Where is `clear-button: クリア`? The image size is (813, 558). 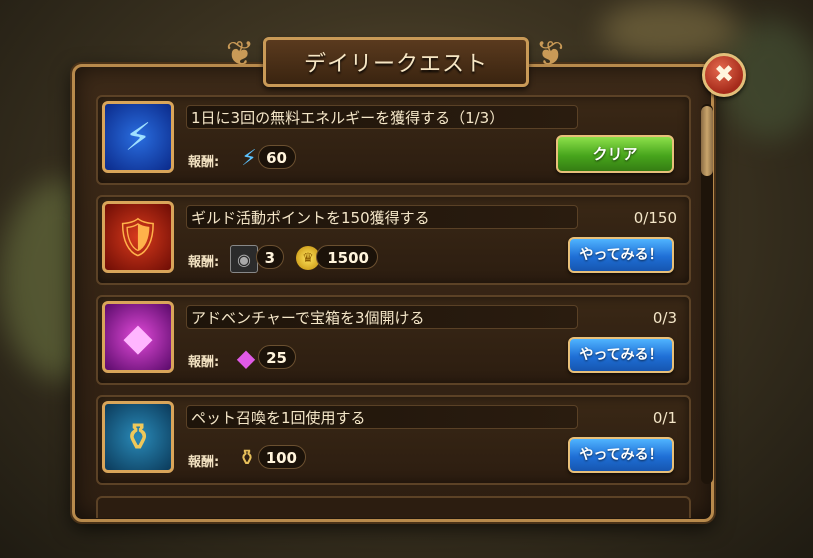 clear-button: クリア is located at coordinates (615, 154).